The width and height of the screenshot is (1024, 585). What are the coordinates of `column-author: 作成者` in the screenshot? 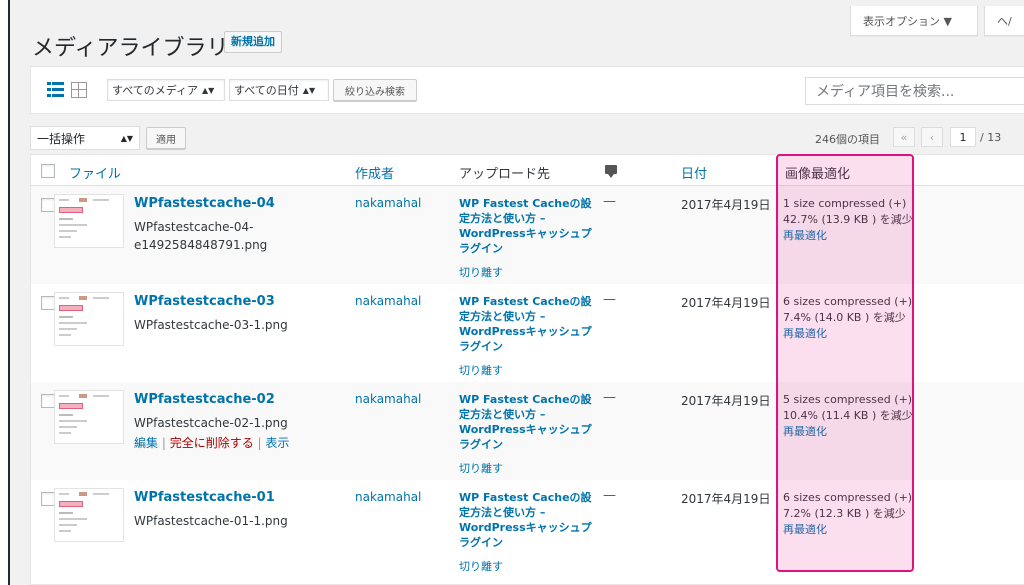 It's located at (374, 172).